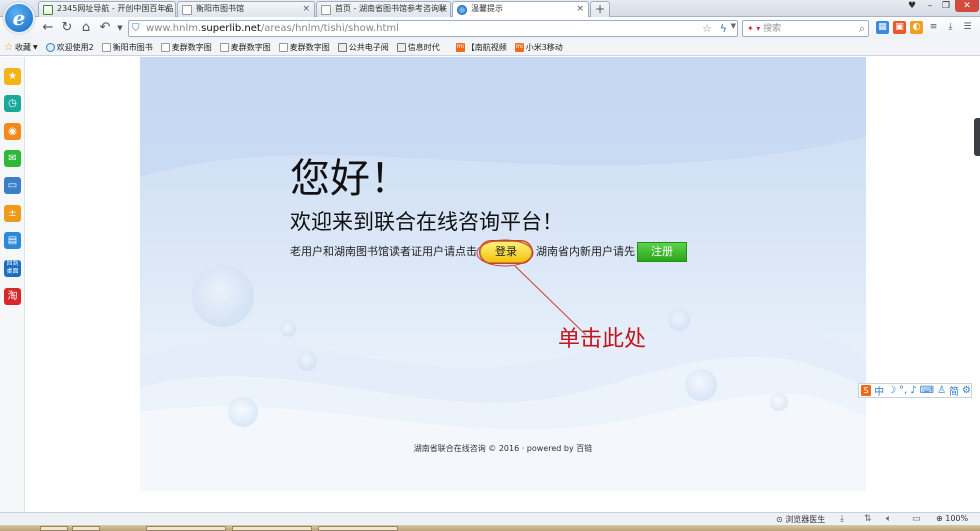  Describe the element at coordinates (538, 47) in the screenshot. I see `bookmark-item: mi 小米3移动` at that location.